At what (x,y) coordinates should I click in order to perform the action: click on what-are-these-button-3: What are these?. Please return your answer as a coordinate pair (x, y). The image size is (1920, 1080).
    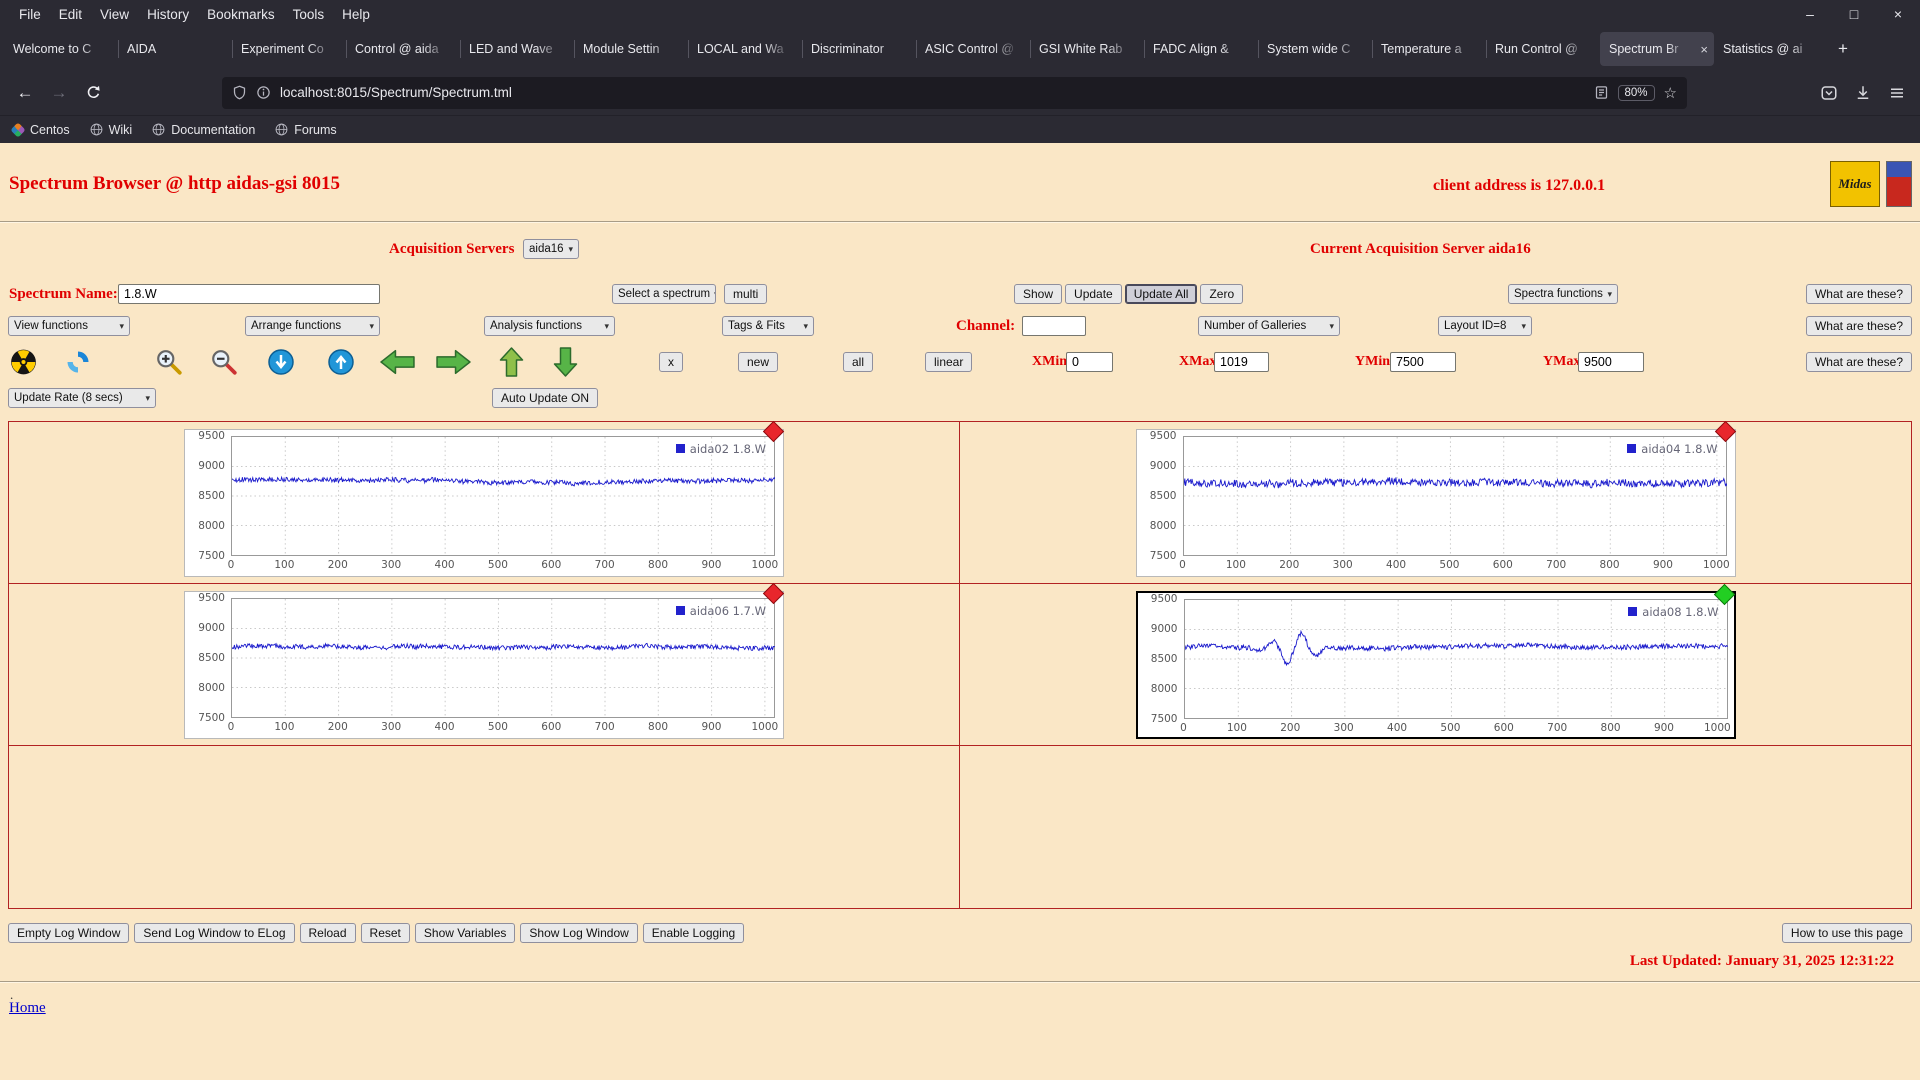
    Looking at the image, I should click on (1858, 362).